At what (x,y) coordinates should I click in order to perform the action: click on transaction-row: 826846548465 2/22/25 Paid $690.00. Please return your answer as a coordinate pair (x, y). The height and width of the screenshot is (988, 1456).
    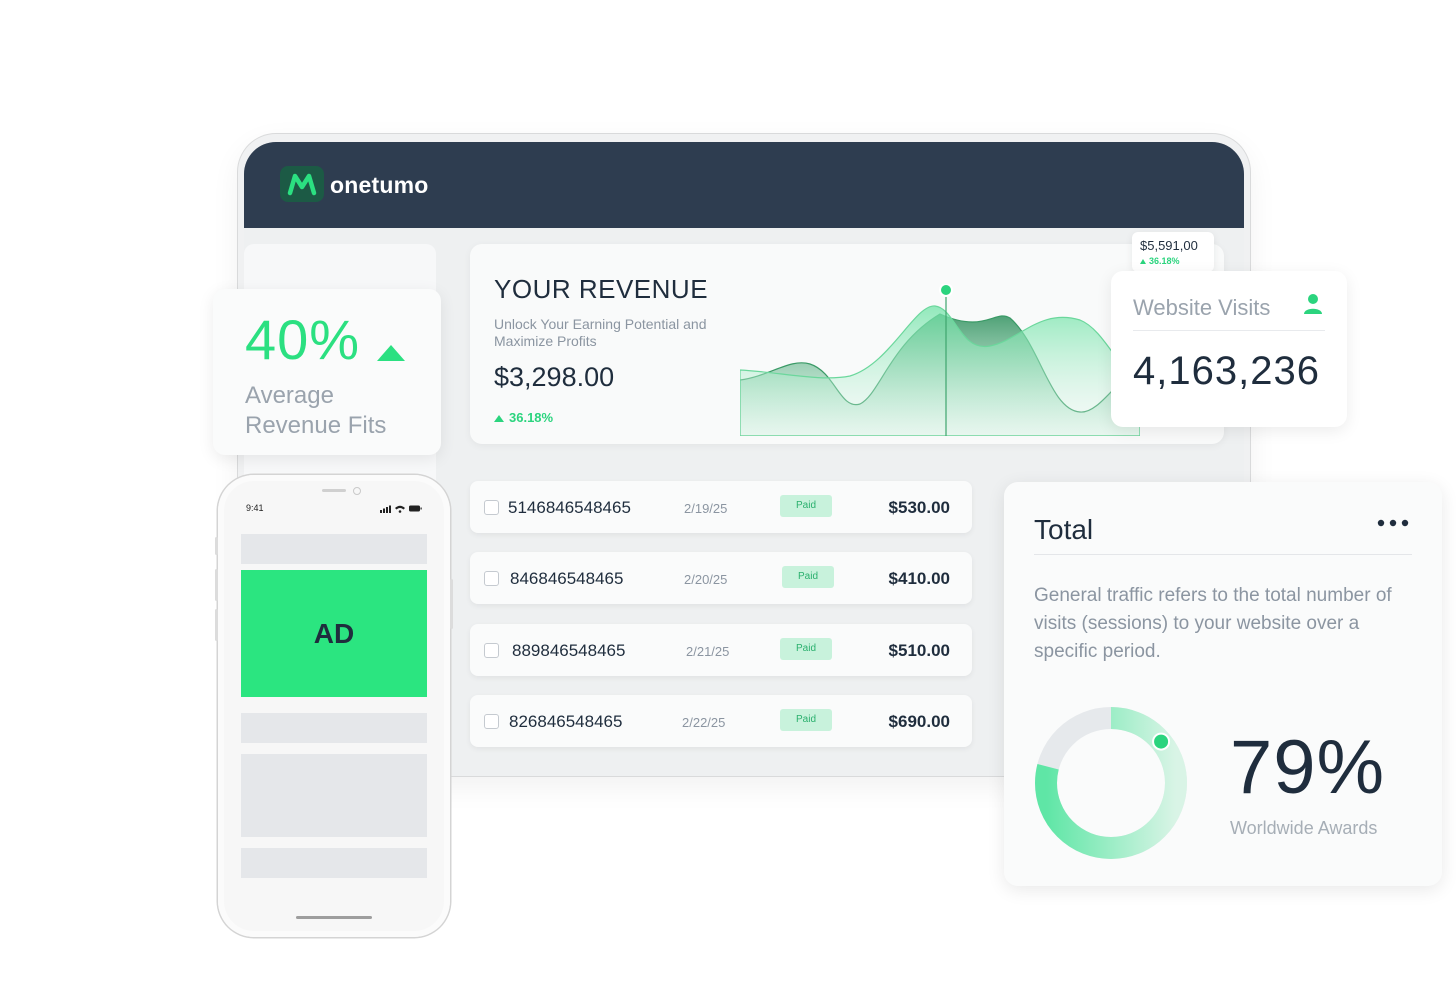
    Looking at the image, I should click on (721, 721).